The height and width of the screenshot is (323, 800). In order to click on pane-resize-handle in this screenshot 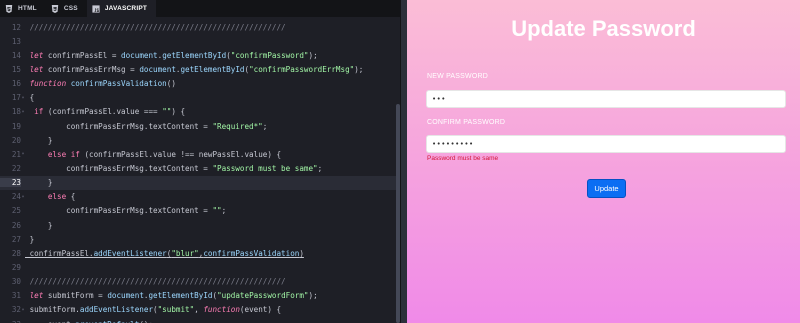, I will do `click(403, 161)`.